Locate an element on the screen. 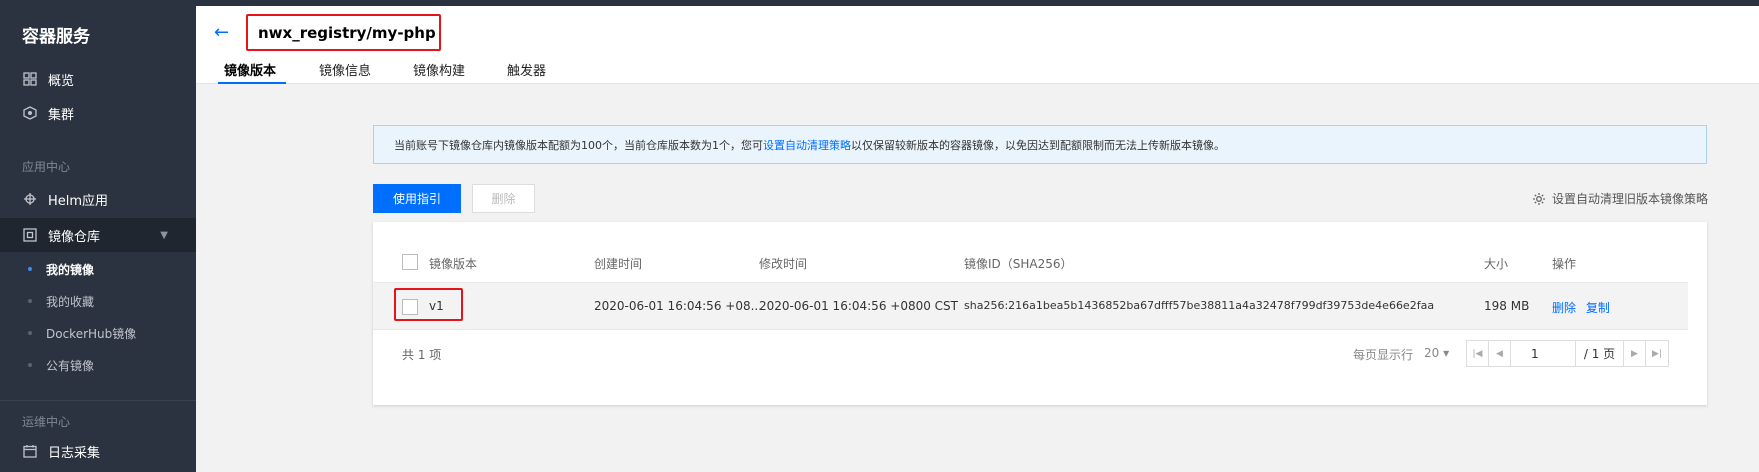 Image resolution: width=1759 pixels, height=472 pixels. per-page-select: 20 ▾ is located at coordinates (1436, 353).